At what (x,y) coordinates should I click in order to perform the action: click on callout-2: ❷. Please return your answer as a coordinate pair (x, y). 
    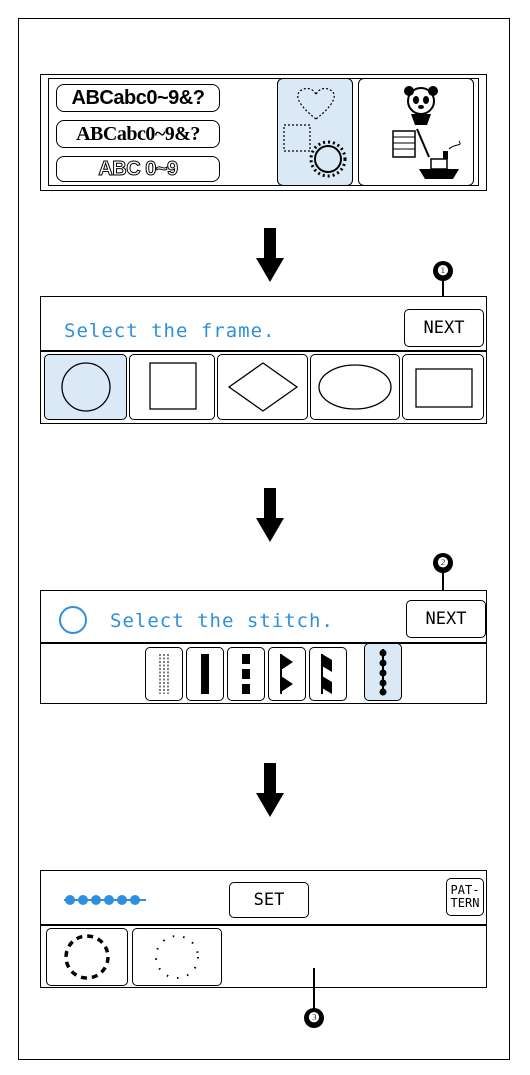
    Looking at the image, I should click on (443, 563).